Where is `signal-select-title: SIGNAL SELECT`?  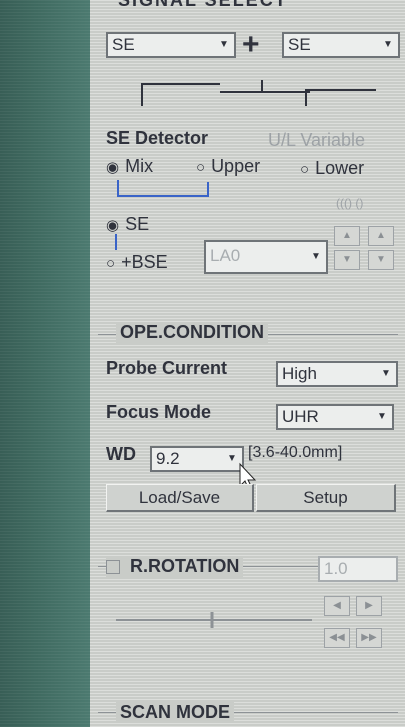 signal-select-title: SIGNAL SELECT is located at coordinates (203, 5).